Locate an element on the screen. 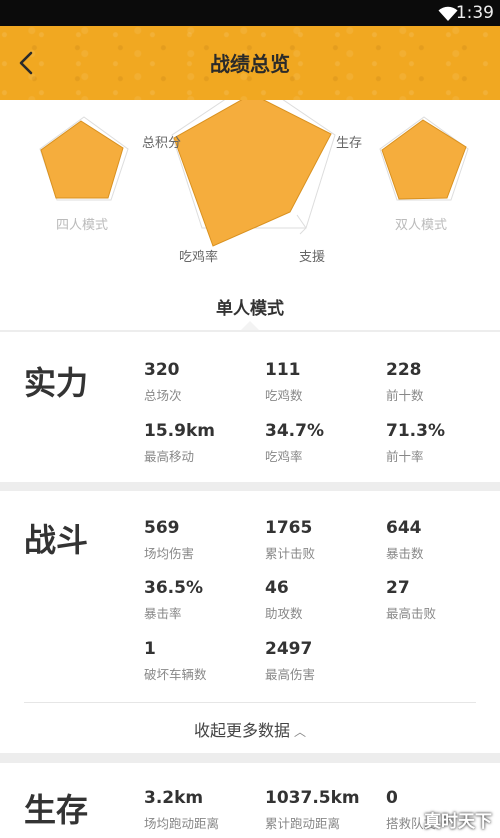 The width and height of the screenshot is (500, 838). stat-value: 644 is located at coordinates (404, 528).